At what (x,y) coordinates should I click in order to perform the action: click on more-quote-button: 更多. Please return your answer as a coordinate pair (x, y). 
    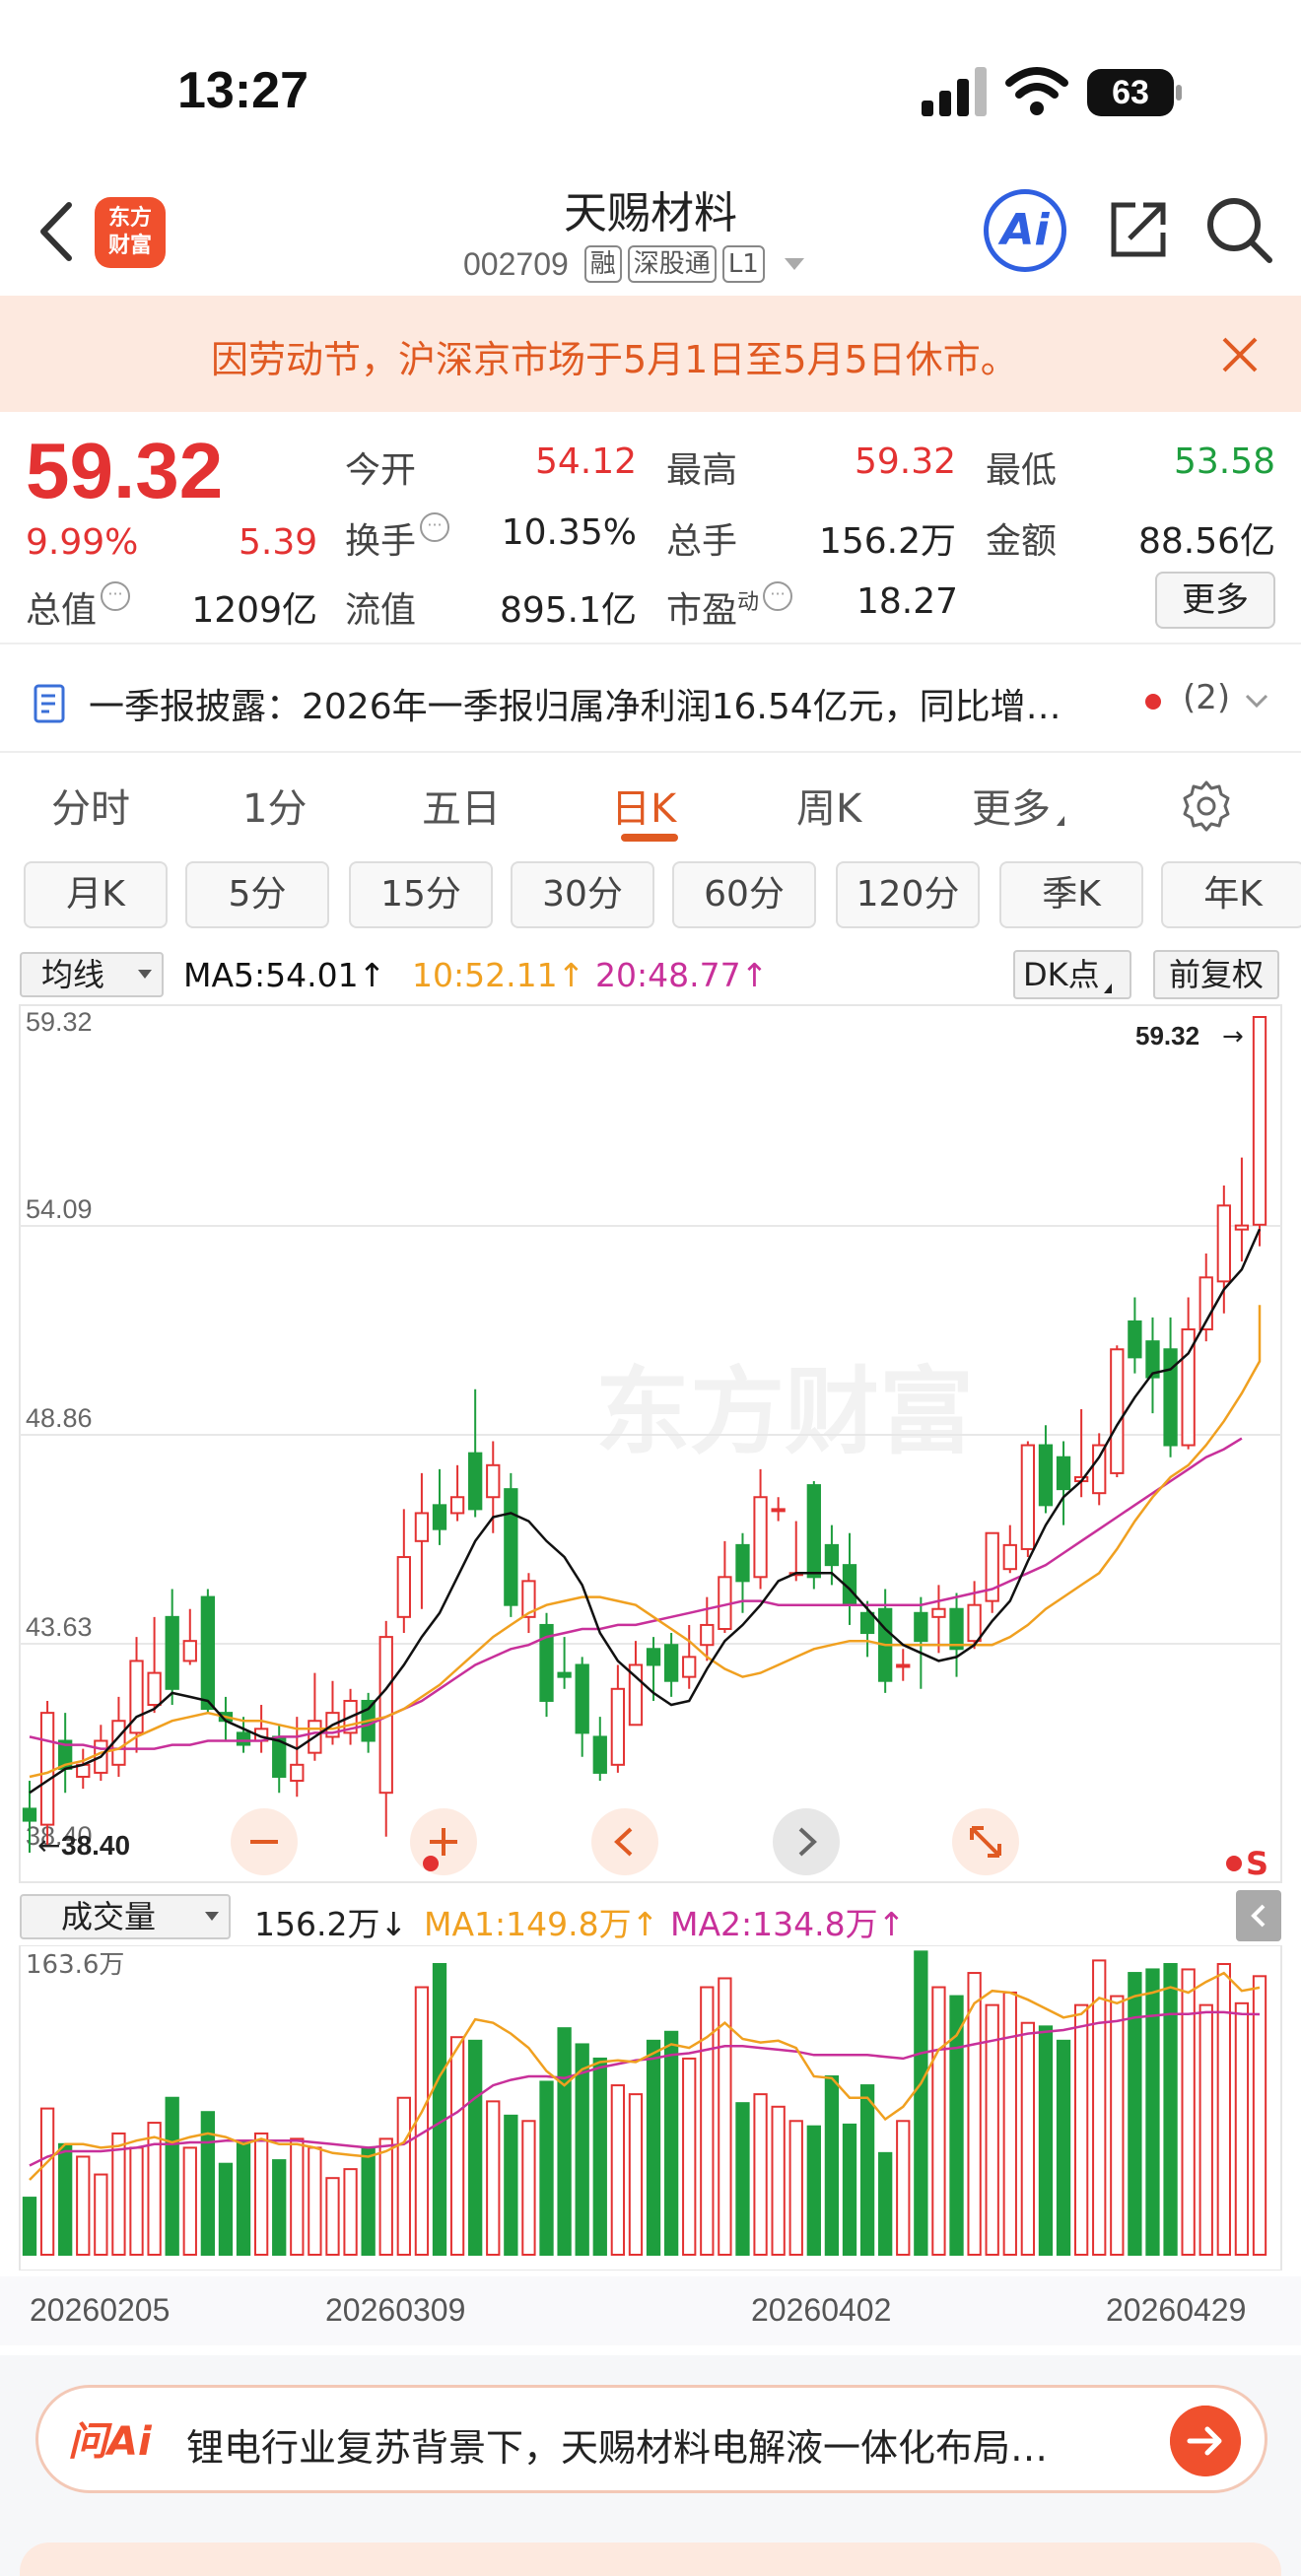
    Looking at the image, I should click on (1215, 600).